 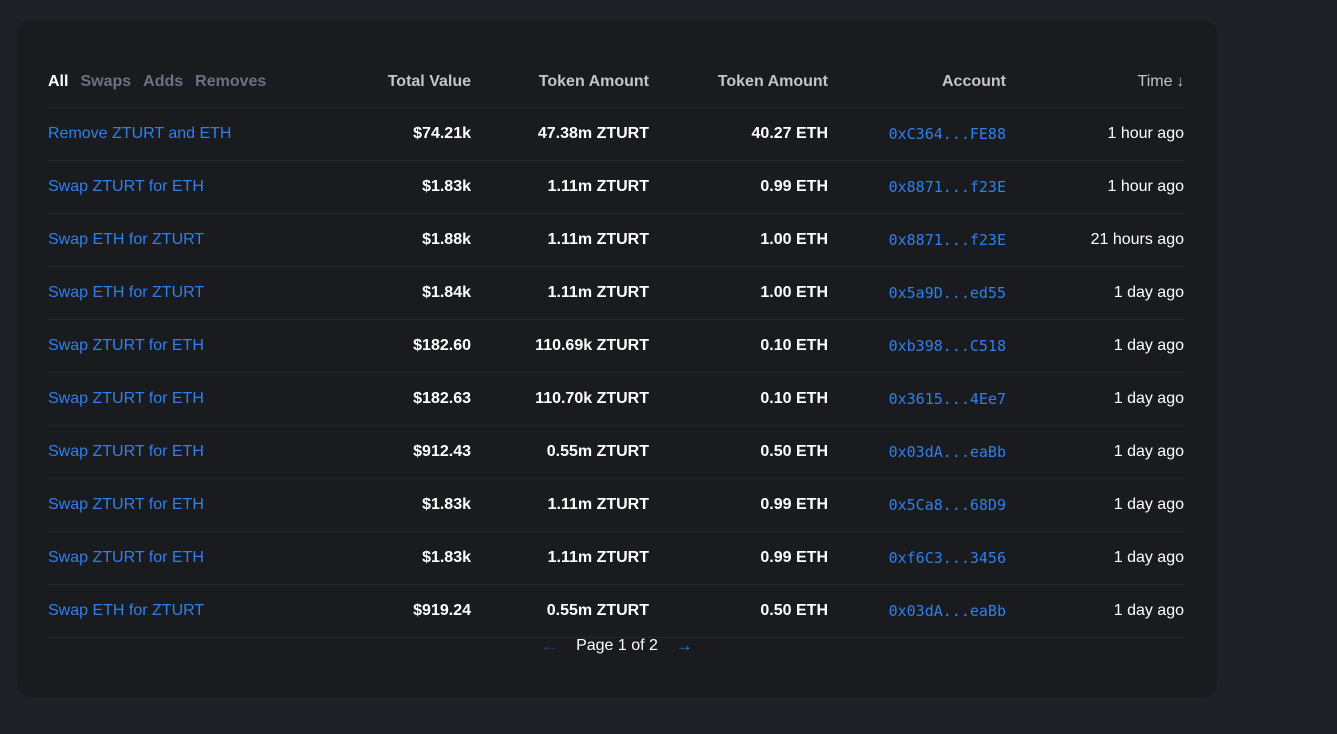 I want to click on page-indicator: Page 1 of 2, so click(x=617, y=645).